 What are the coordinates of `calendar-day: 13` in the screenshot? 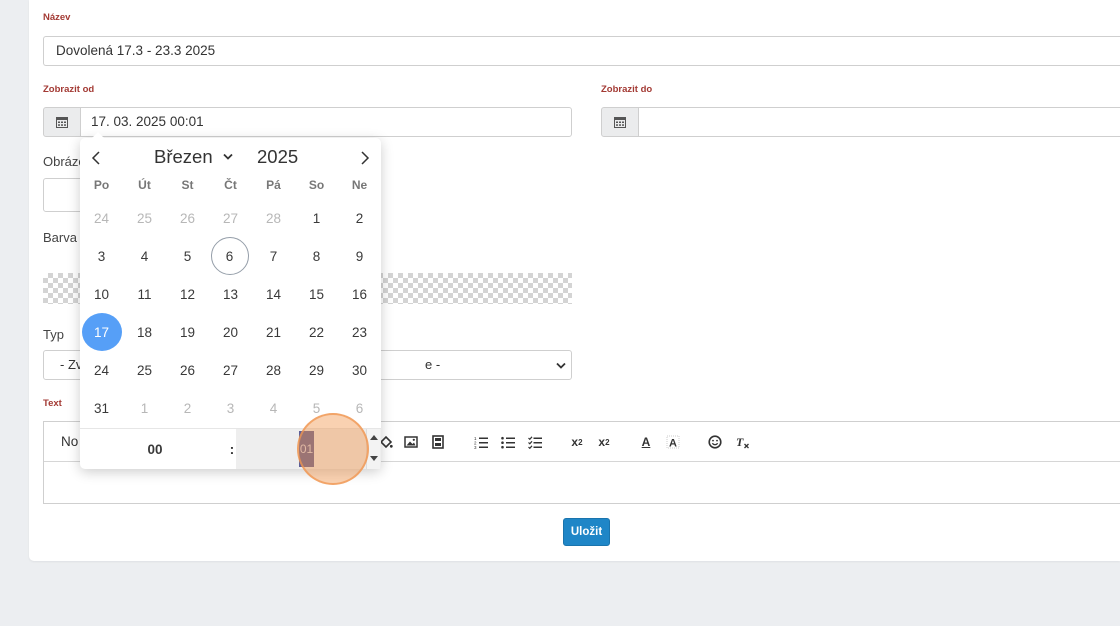 It's located at (231, 294).